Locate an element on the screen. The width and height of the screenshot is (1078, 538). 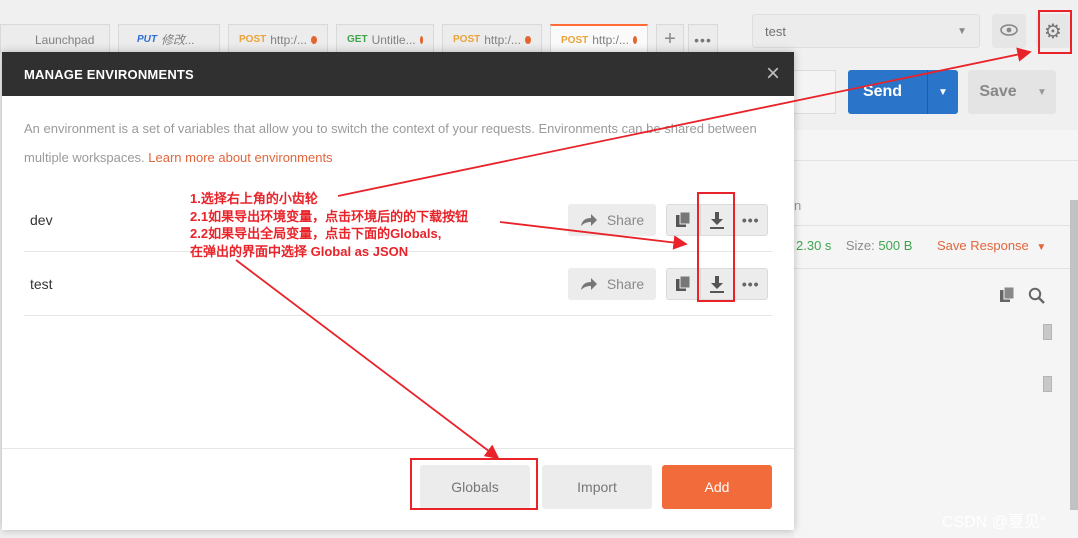
highlight-gear is located at coordinates (1055, 32).